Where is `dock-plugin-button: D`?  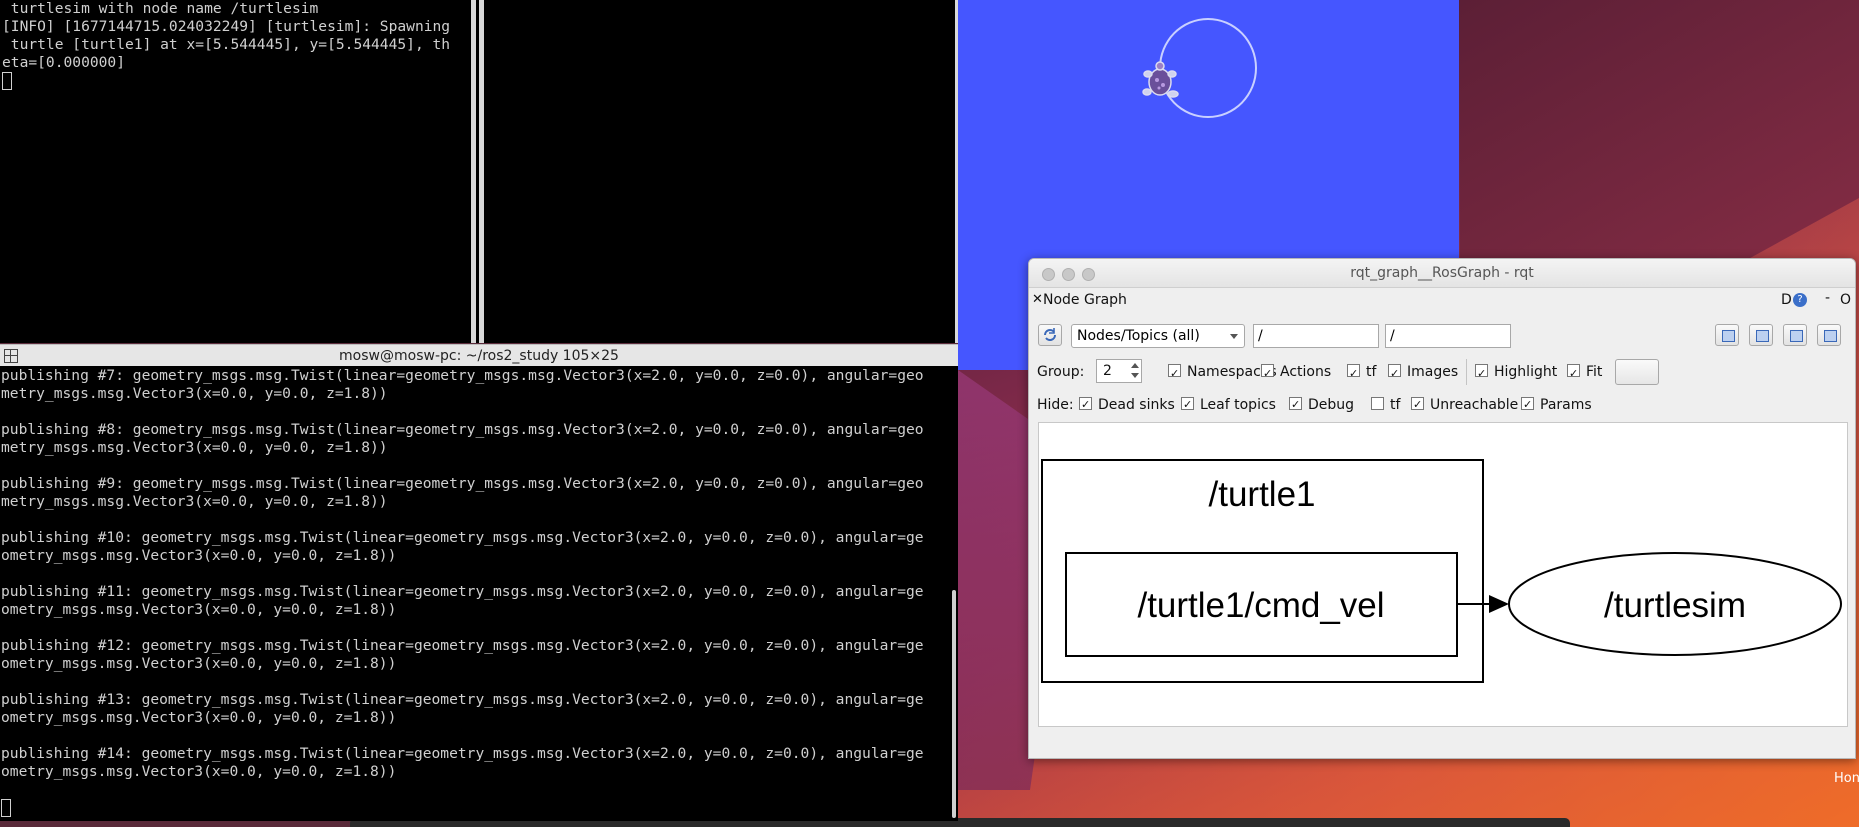 dock-plugin-button: D is located at coordinates (1786, 300).